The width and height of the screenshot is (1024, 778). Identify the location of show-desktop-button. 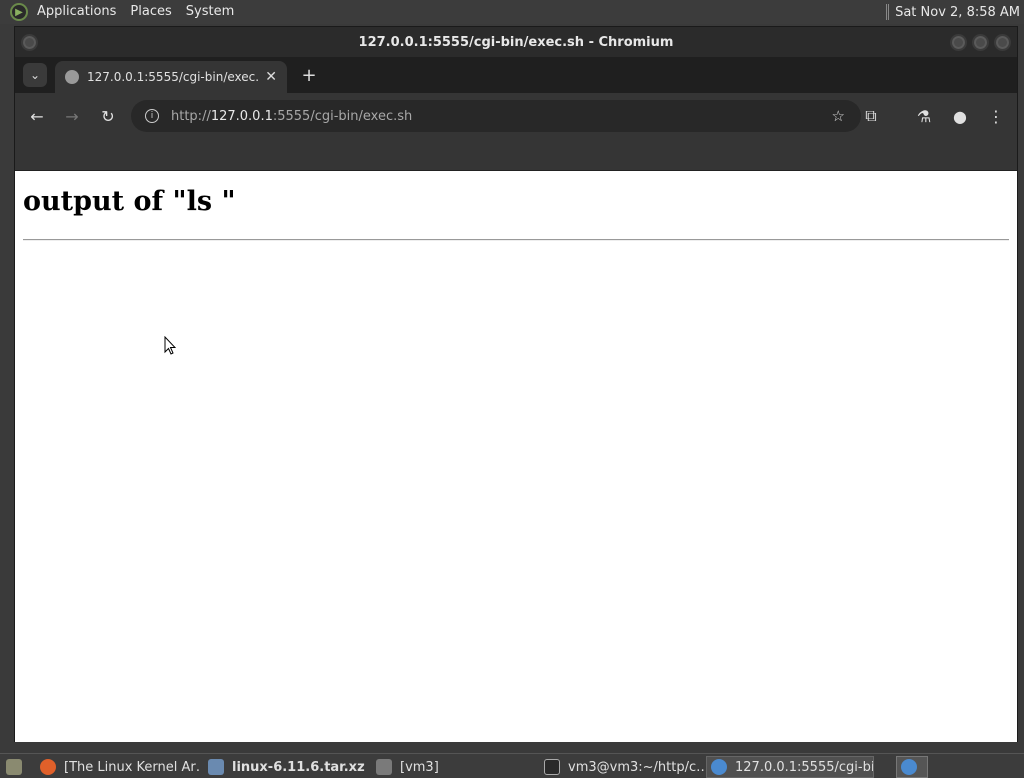
(15, 767).